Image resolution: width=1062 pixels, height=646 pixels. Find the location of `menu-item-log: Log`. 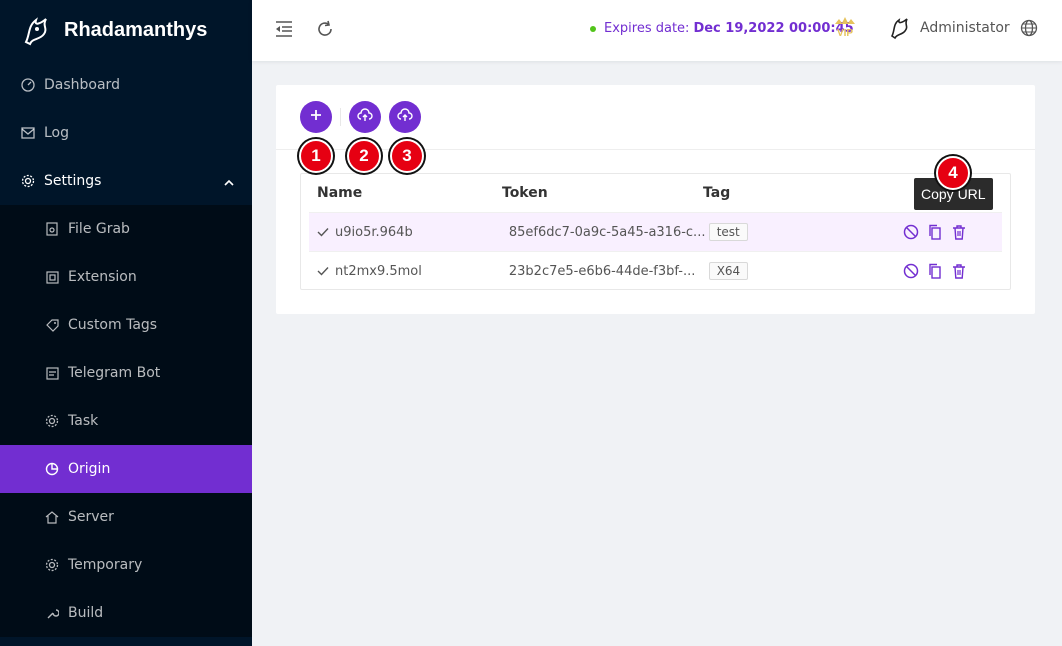

menu-item-log: Log is located at coordinates (126, 133).